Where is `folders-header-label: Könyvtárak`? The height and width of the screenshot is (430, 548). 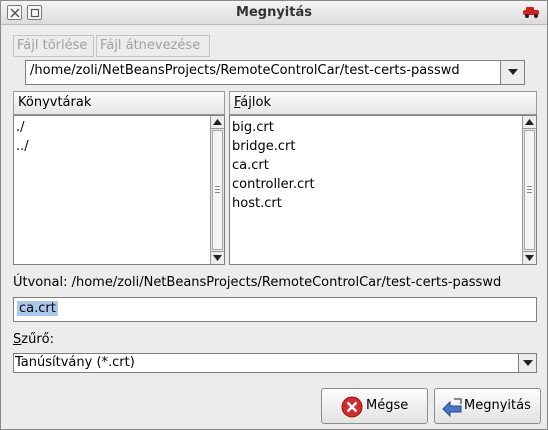
folders-header-label: Könyvtárak is located at coordinates (55, 102).